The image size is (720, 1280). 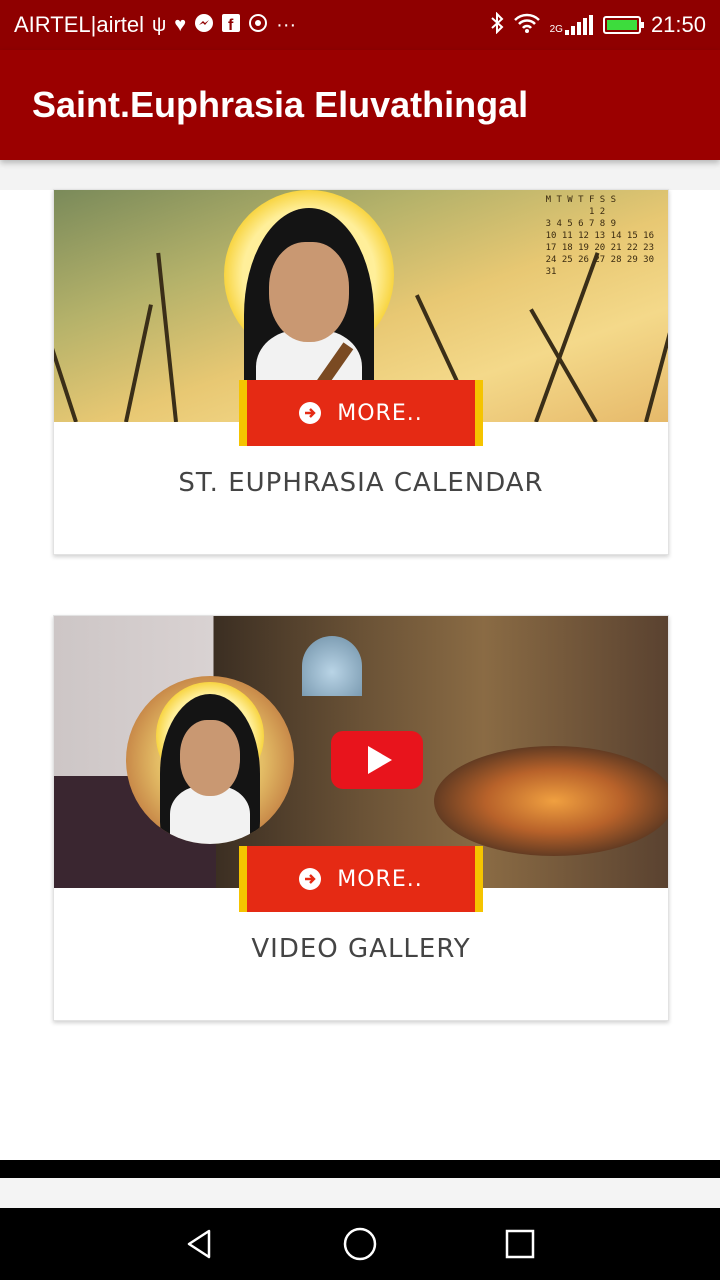 What do you see at coordinates (497, 24) in the screenshot?
I see `bluetooth-icon` at bounding box center [497, 24].